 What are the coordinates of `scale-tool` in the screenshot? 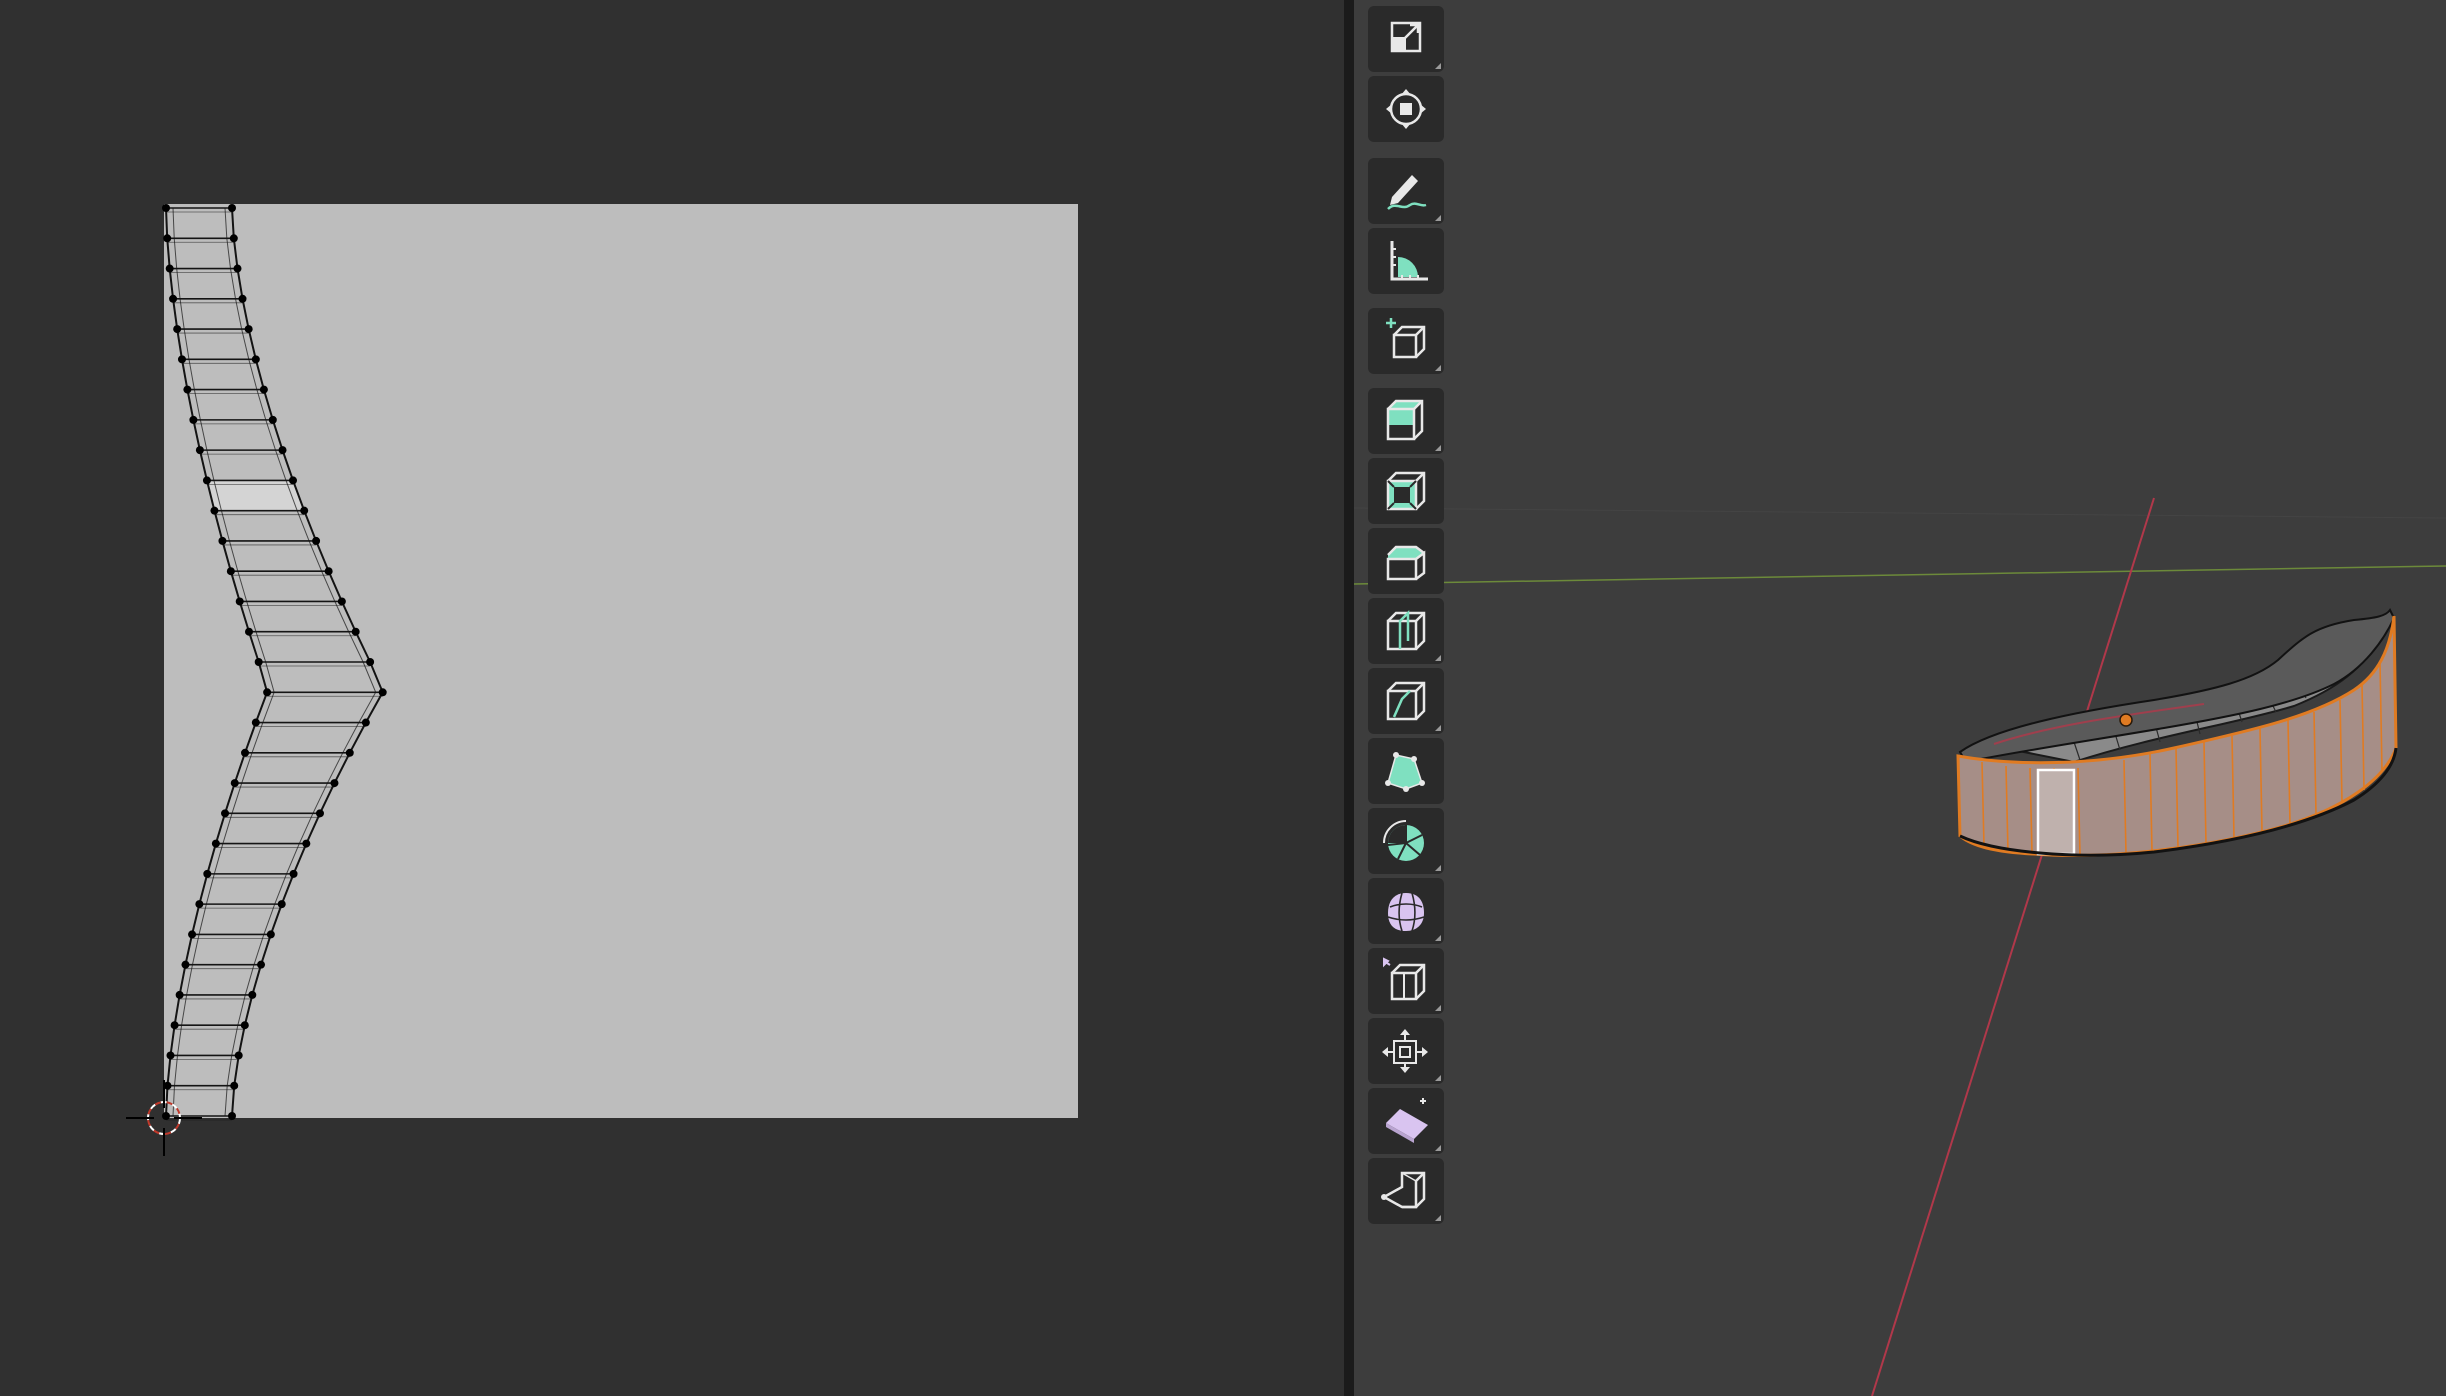 It's located at (1406, 39).